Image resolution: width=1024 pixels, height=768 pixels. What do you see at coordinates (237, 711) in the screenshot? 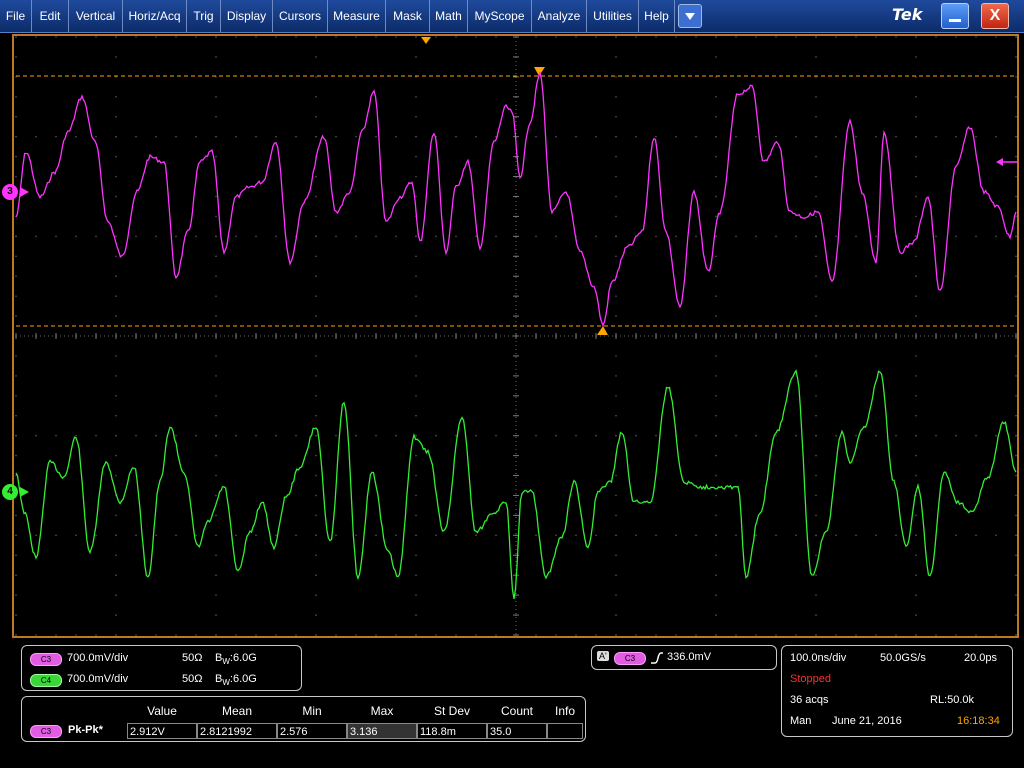
I see `col-mean: Mean` at bounding box center [237, 711].